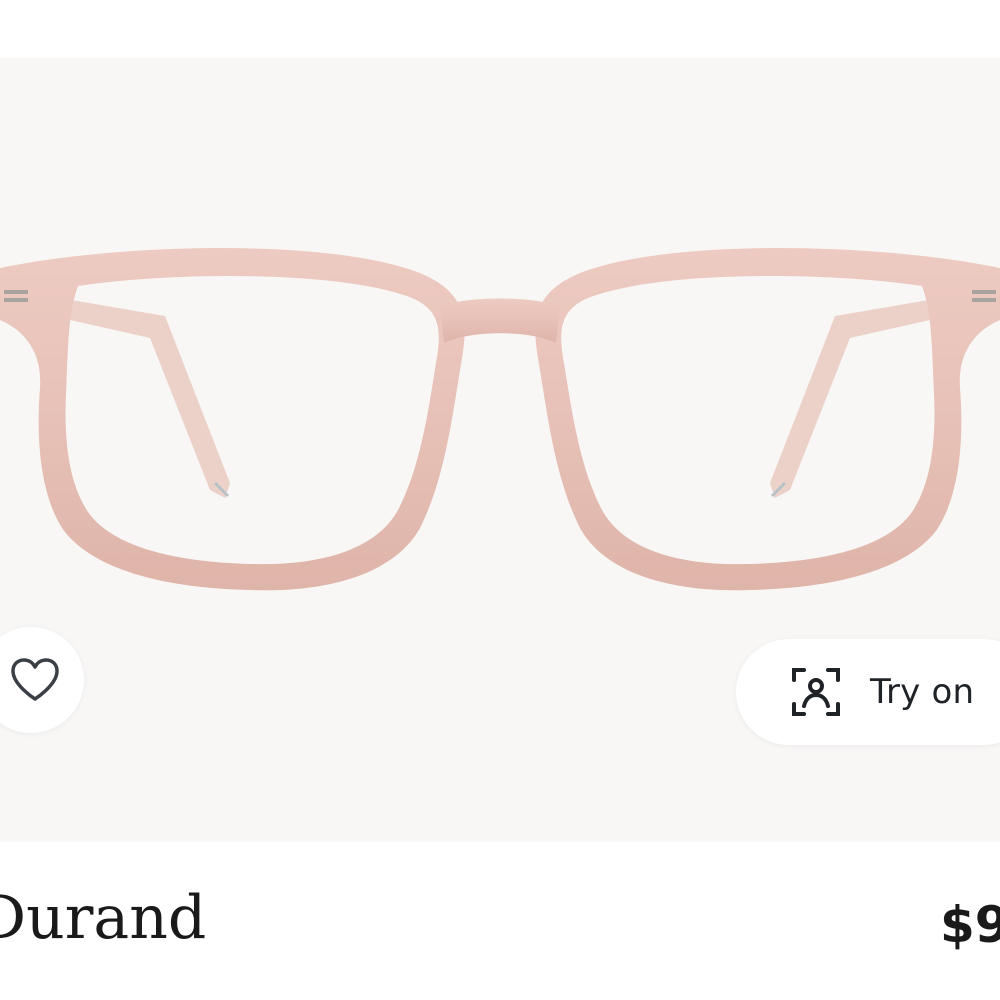 The image size is (1000, 1000). I want to click on product-price: $95, so click(970, 925).